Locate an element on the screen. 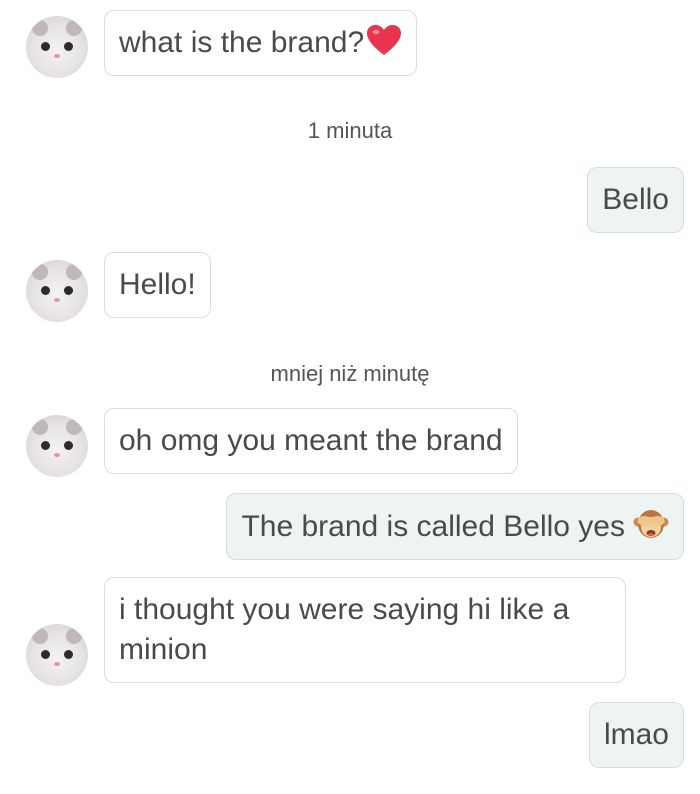 The image size is (700, 794). message-bubble-outgoing: Bello is located at coordinates (635, 200).